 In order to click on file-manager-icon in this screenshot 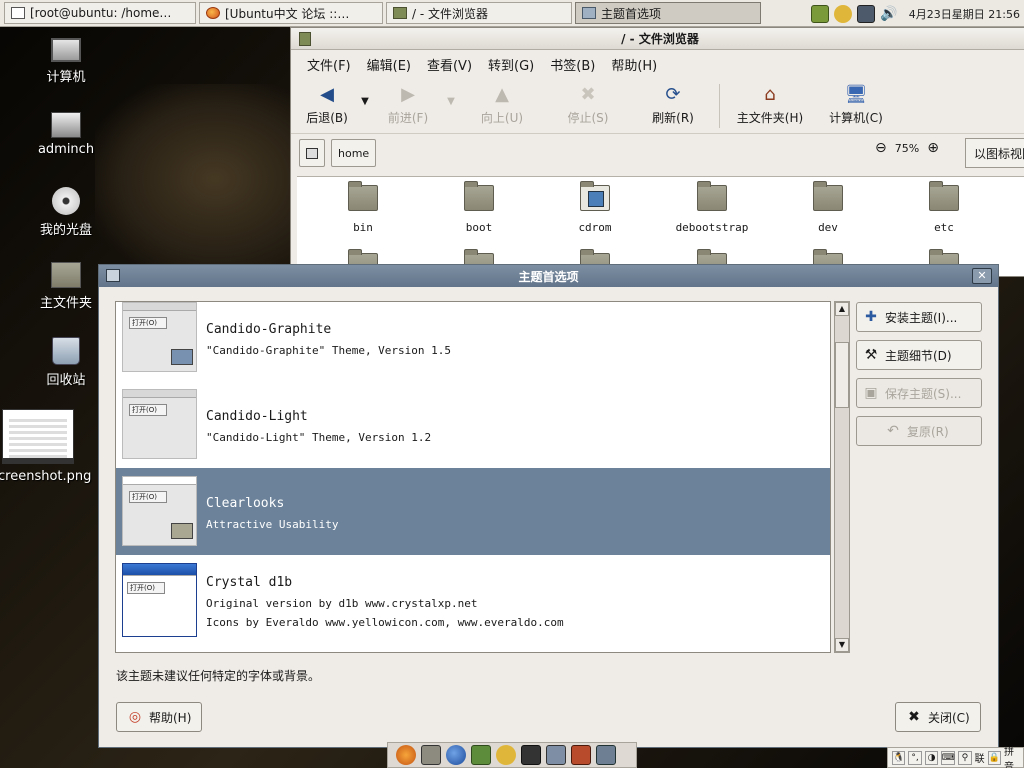, I will do `click(400, 13)`.